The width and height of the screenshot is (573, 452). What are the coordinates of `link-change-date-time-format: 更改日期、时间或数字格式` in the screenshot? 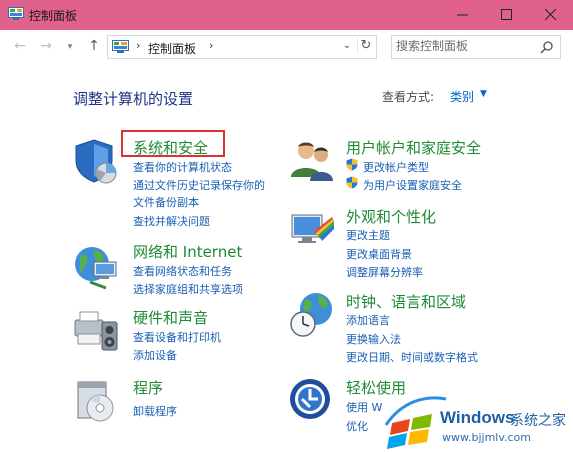 It's located at (412, 357).